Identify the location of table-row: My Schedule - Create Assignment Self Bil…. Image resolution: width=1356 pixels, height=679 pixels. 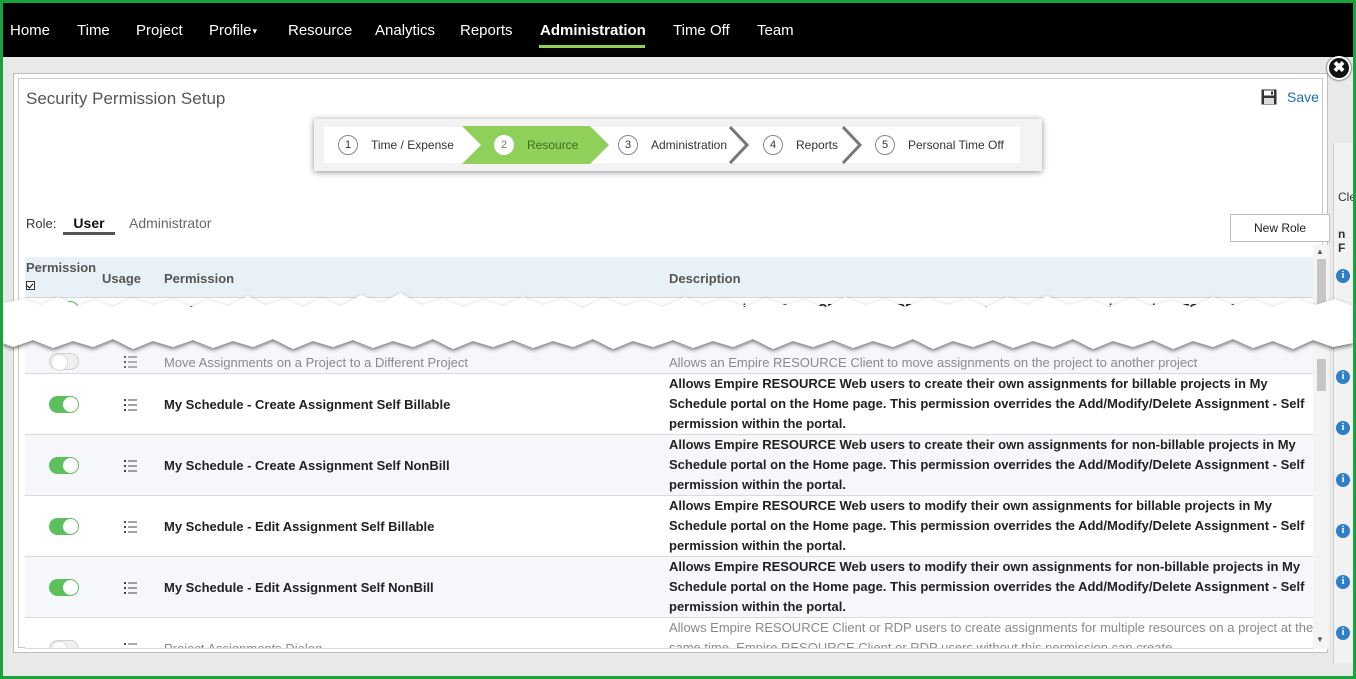
(669, 404).